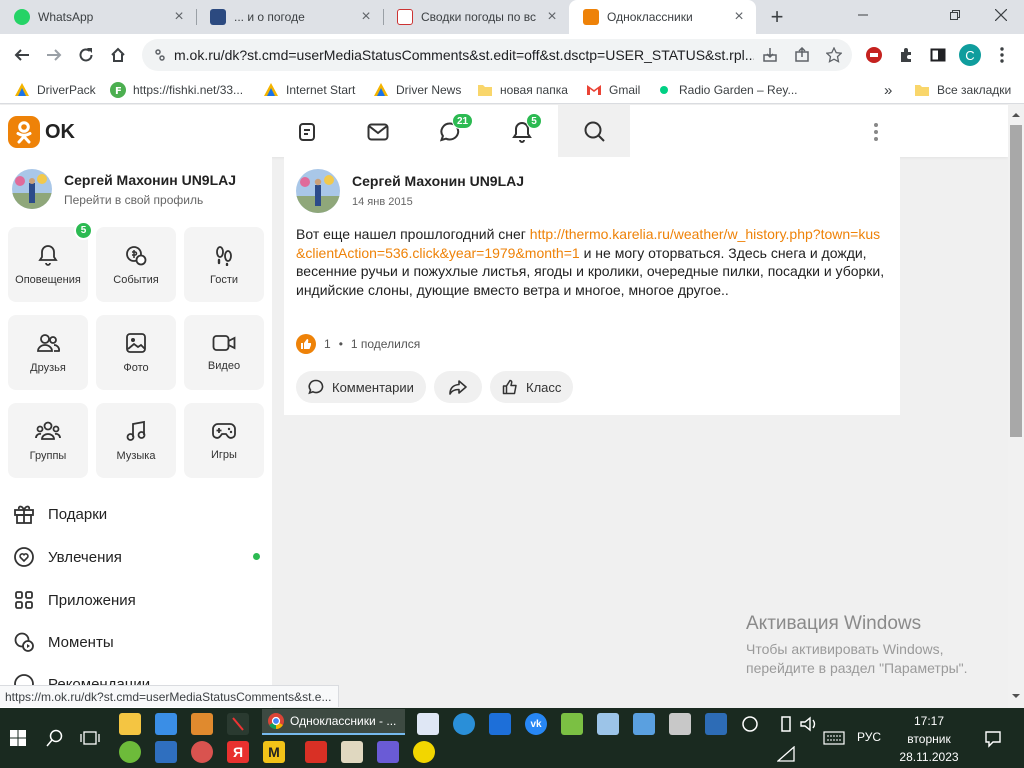 The image size is (1024, 768). What do you see at coordinates (874, 55) in the screenshot?
I see `extension-button` at bounding box center [874, 55].